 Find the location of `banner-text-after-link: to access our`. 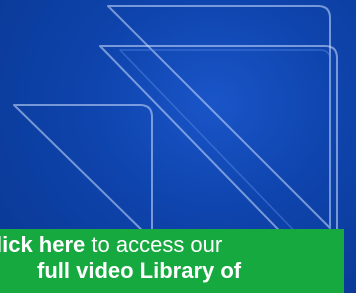

banner-text-after-link: to access our is located at coordinates (154, 244).